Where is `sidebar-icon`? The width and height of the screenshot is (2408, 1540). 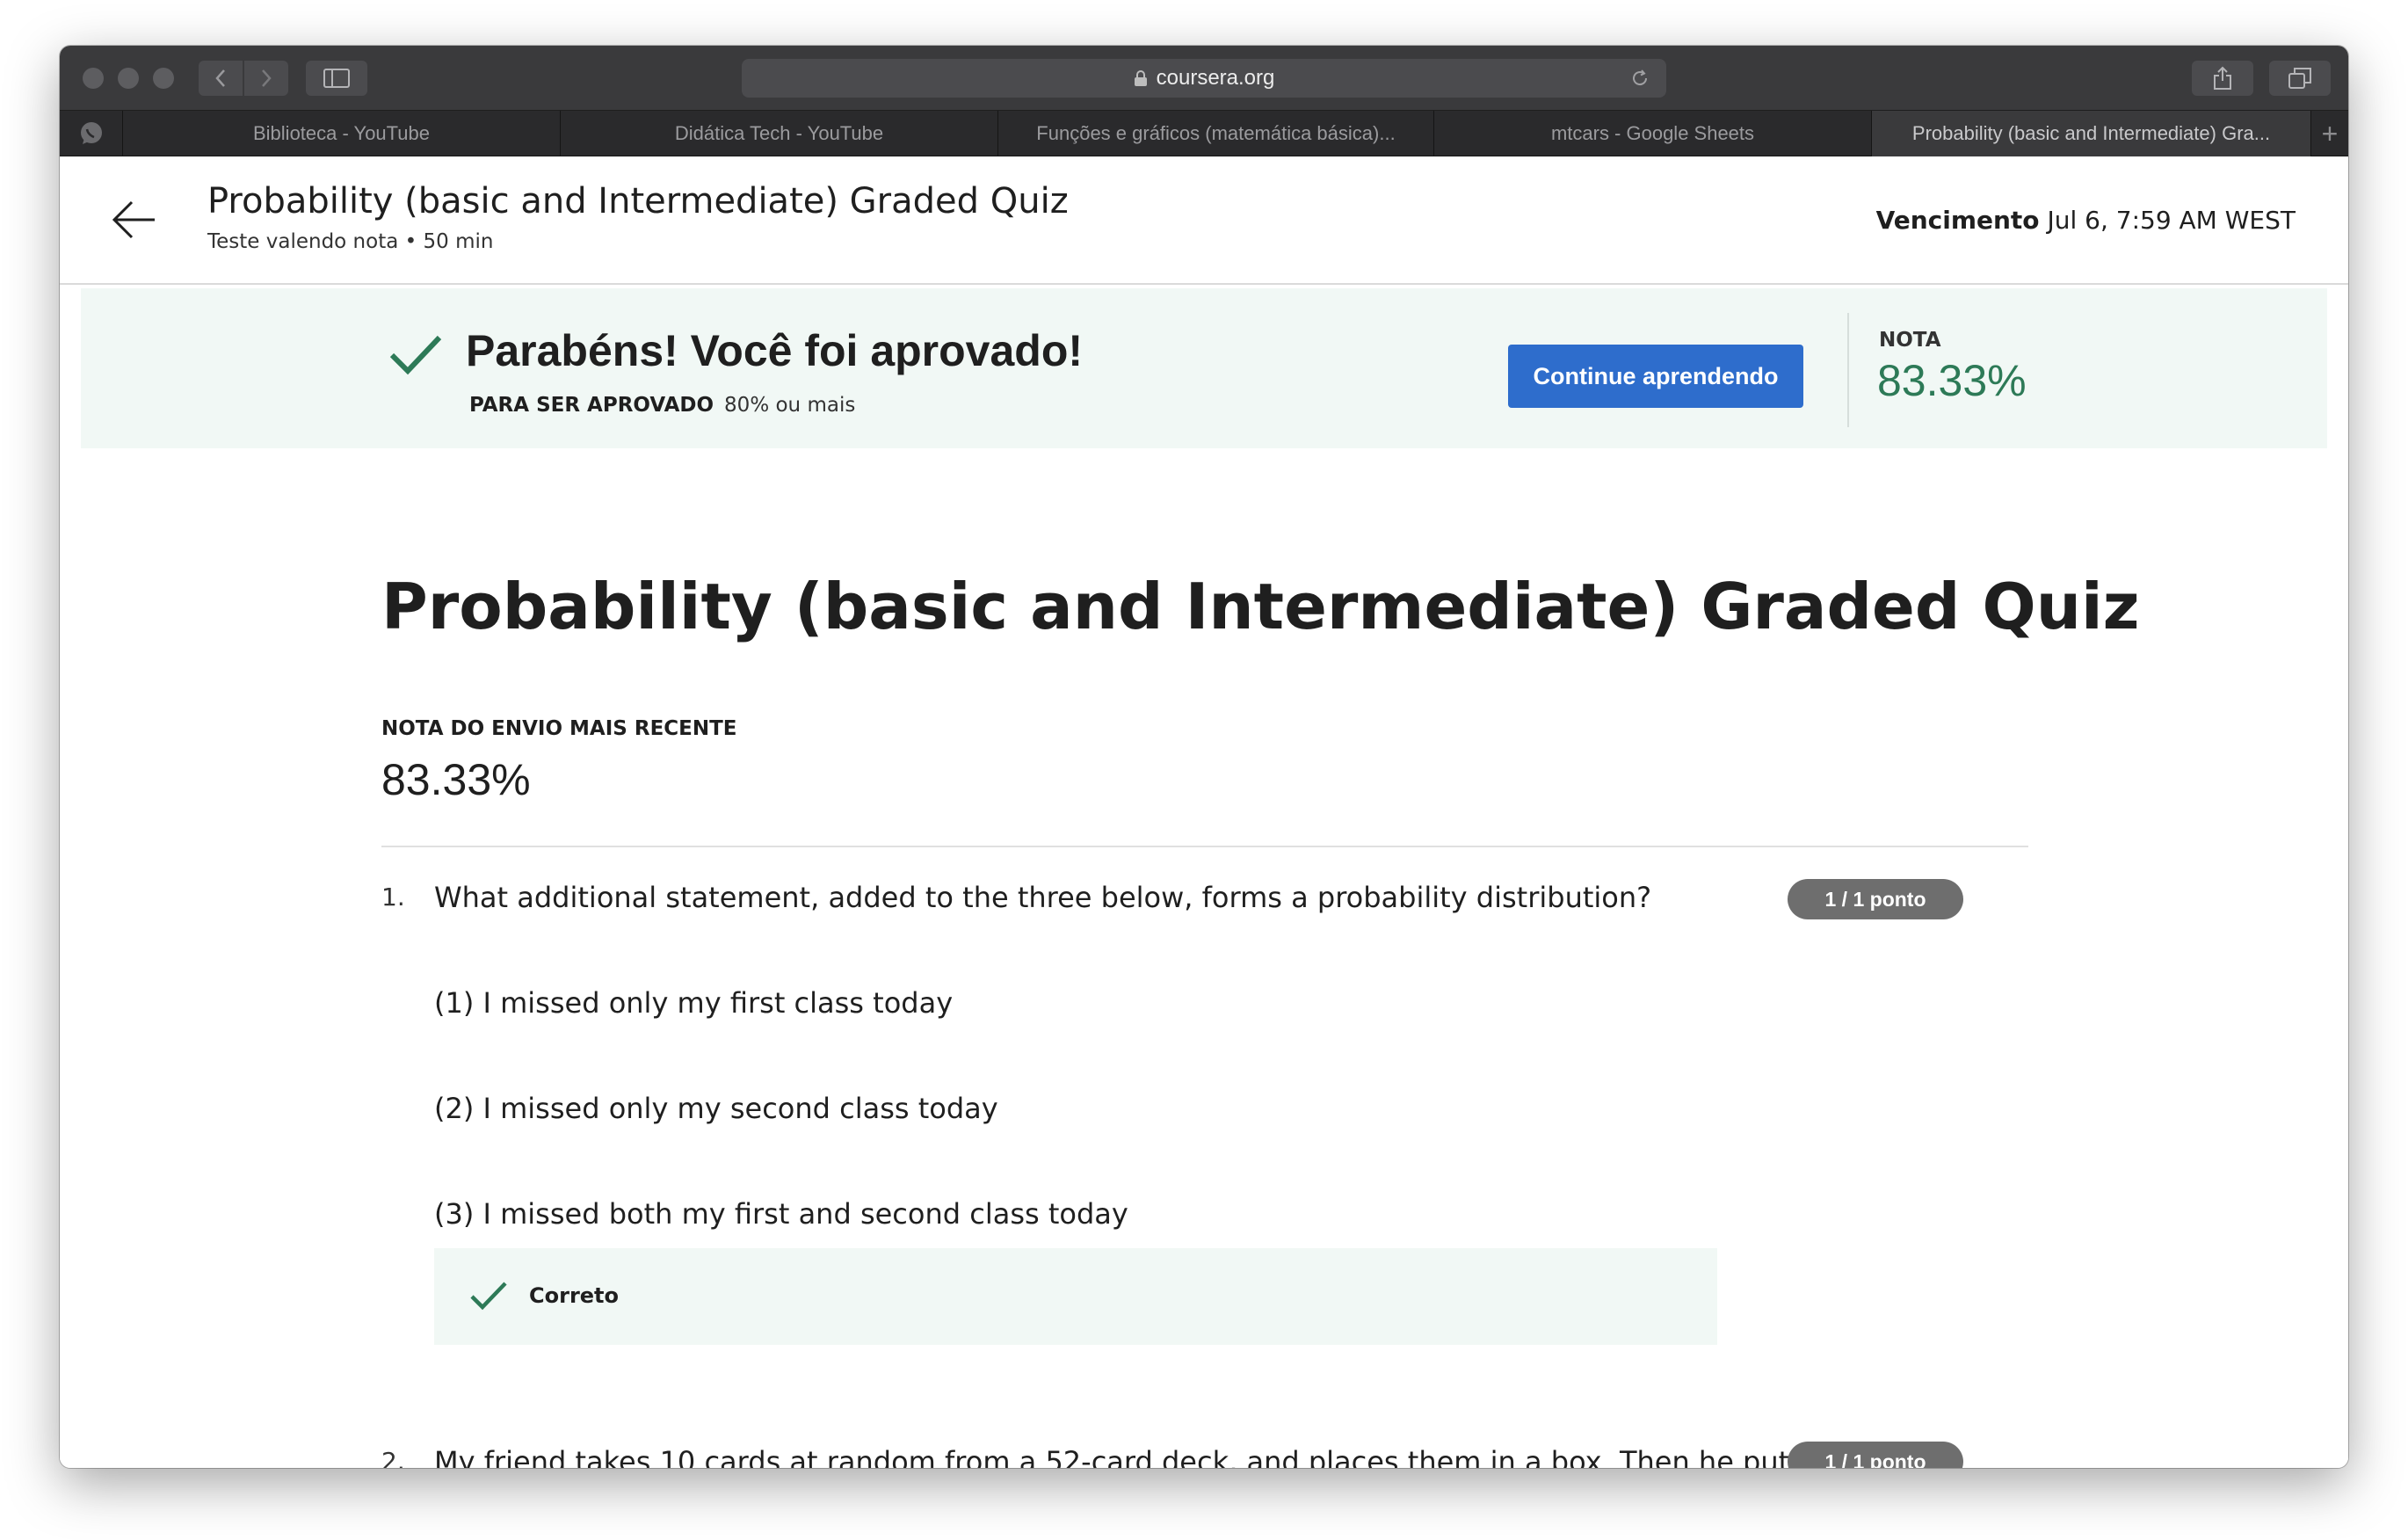
sidebar-icon is located at coordinates (336, 78).